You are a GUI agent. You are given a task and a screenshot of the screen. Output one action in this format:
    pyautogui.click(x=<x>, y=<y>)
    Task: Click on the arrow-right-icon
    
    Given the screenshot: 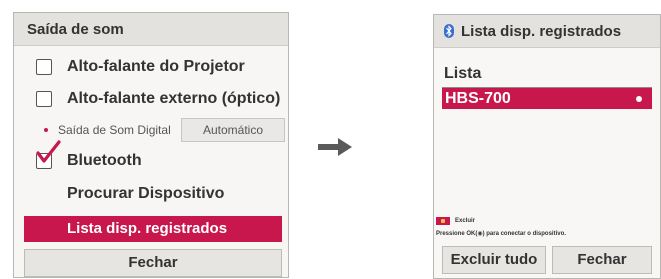 What is the action you would take?
    pyautogui.click(x=335, y=147)
    